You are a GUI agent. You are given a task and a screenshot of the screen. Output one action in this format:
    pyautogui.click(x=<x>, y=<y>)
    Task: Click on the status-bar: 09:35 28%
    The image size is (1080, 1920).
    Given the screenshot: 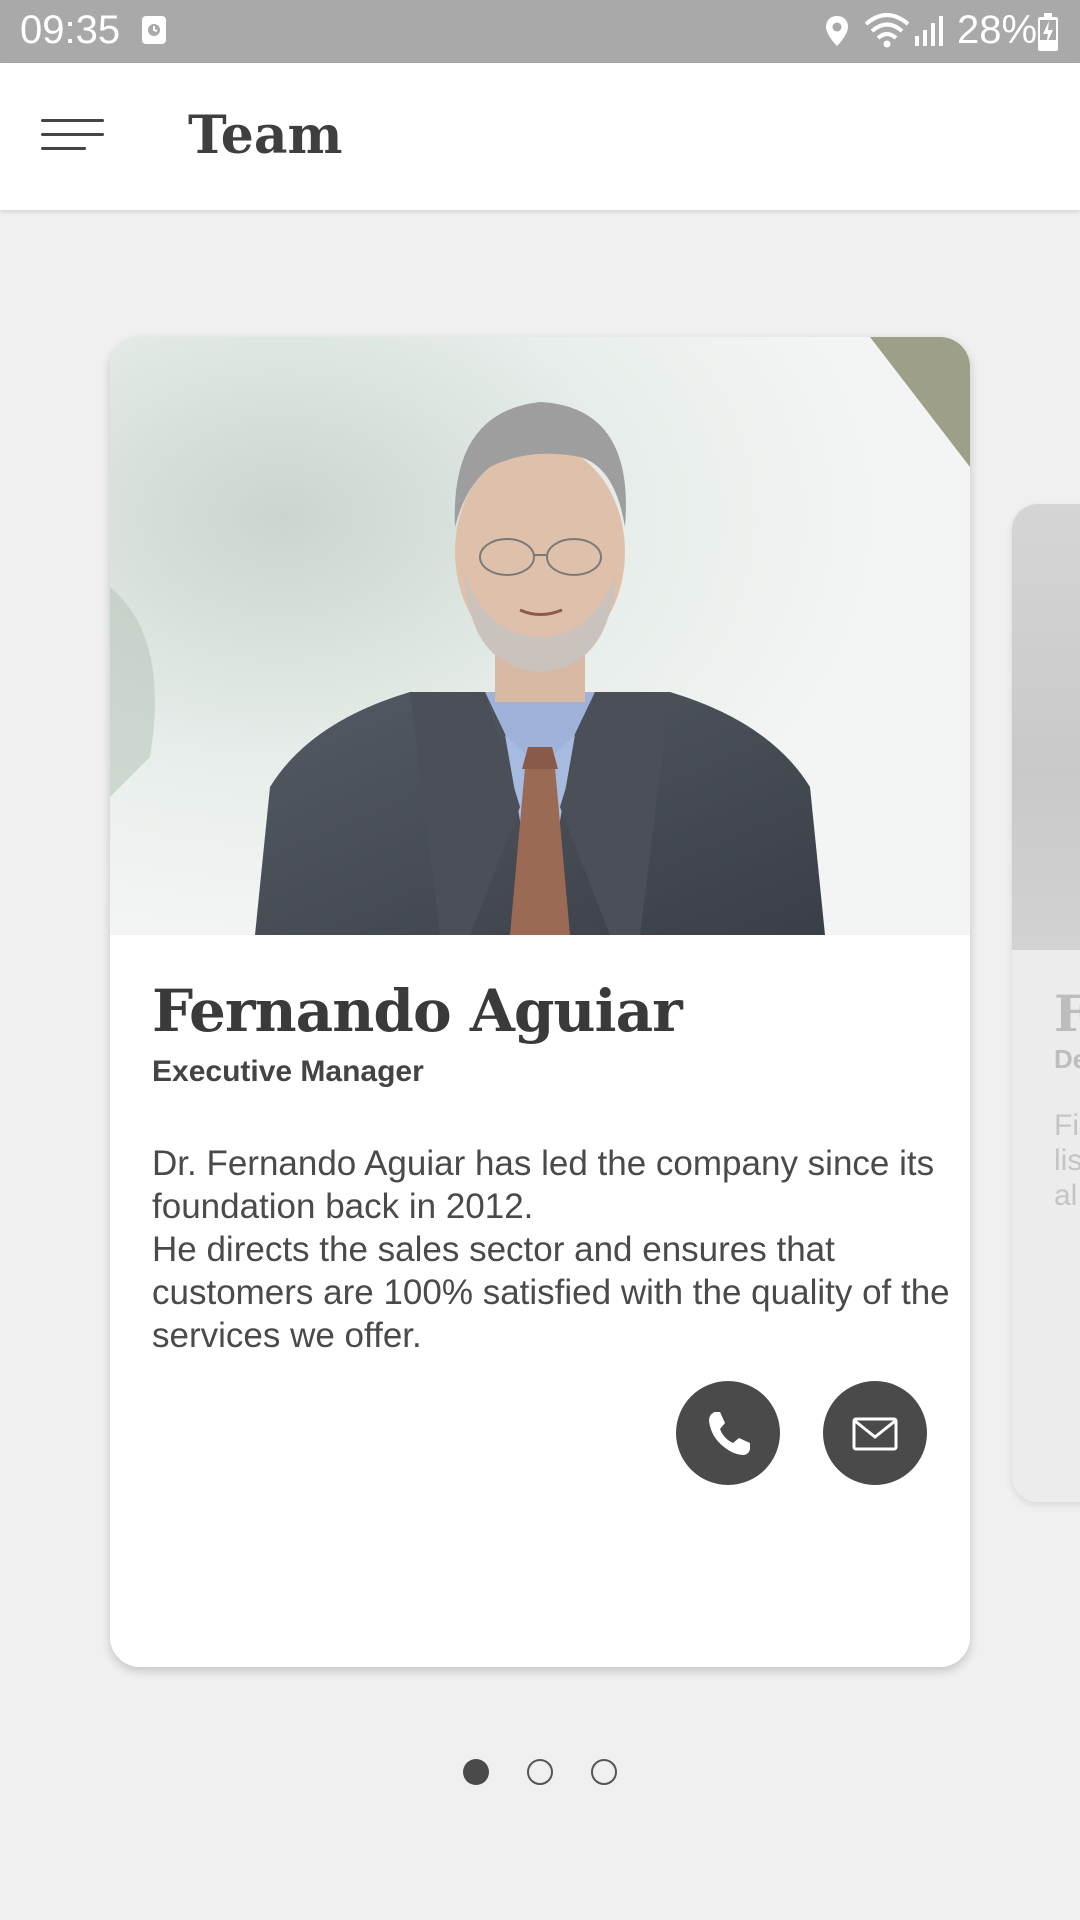 What is the action you would take?
    pyautogui.click(x=540, y=31)
    